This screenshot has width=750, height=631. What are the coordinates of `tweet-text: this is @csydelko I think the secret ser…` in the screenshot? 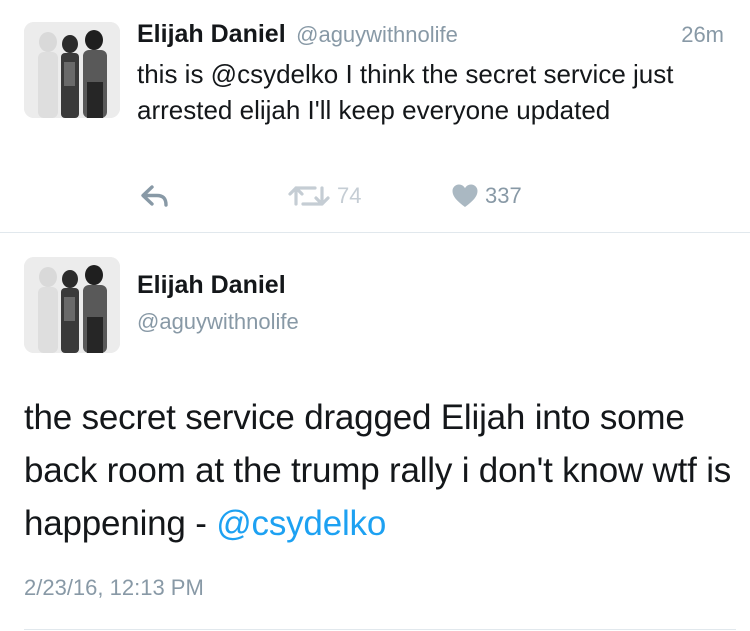 It's located at (405, 92).